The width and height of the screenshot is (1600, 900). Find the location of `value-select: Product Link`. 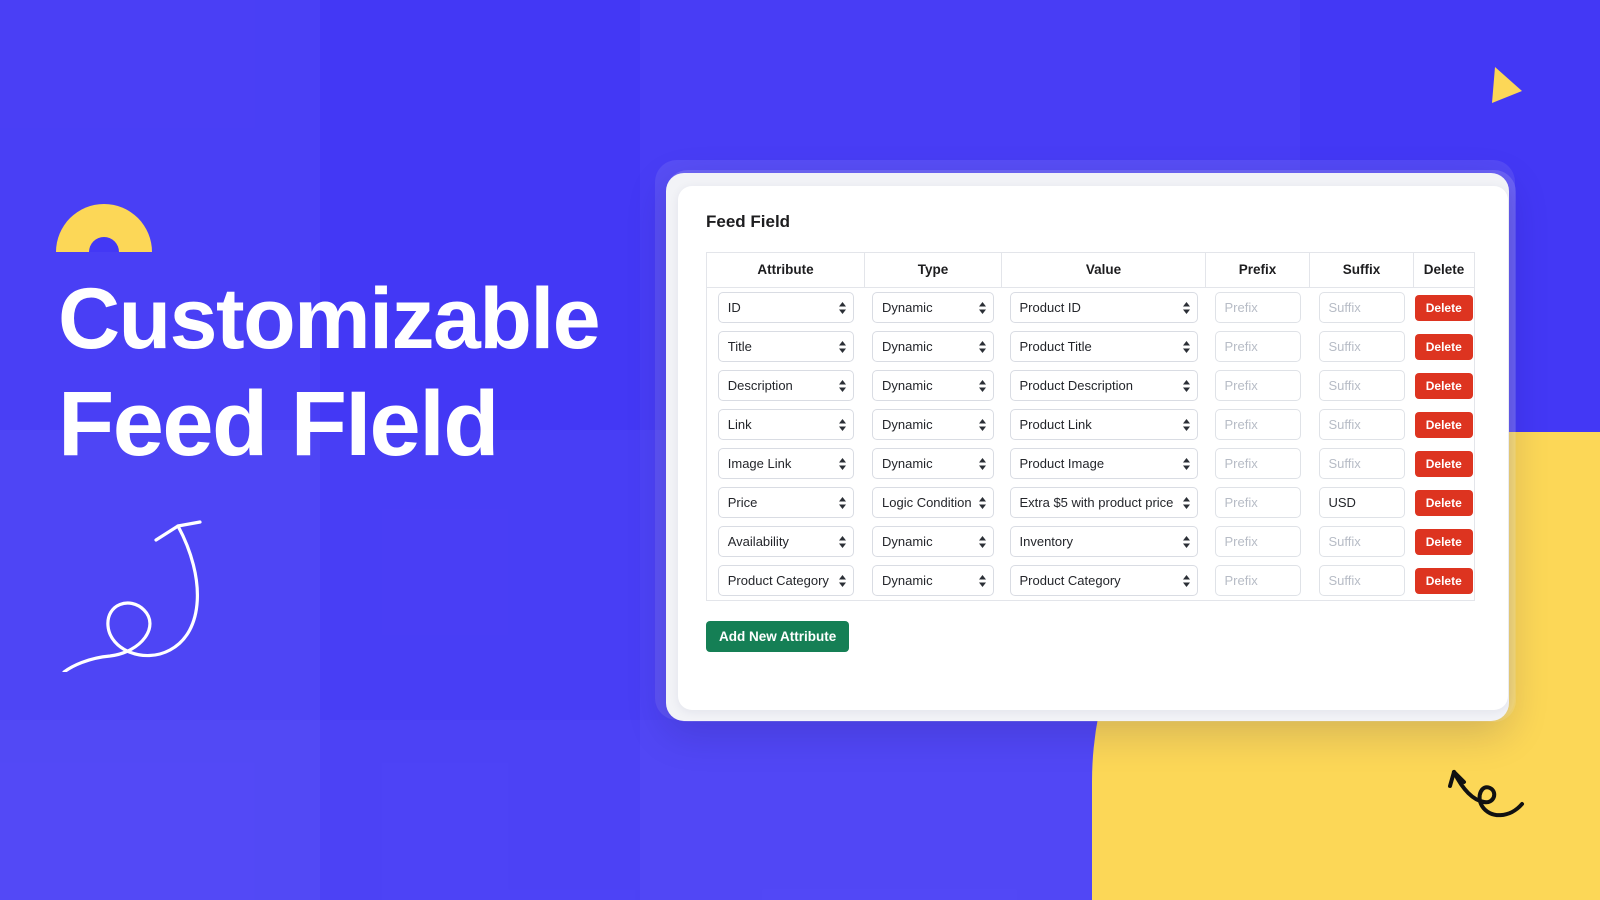

value-select: Product Link is located at coordinates (1103, 424).